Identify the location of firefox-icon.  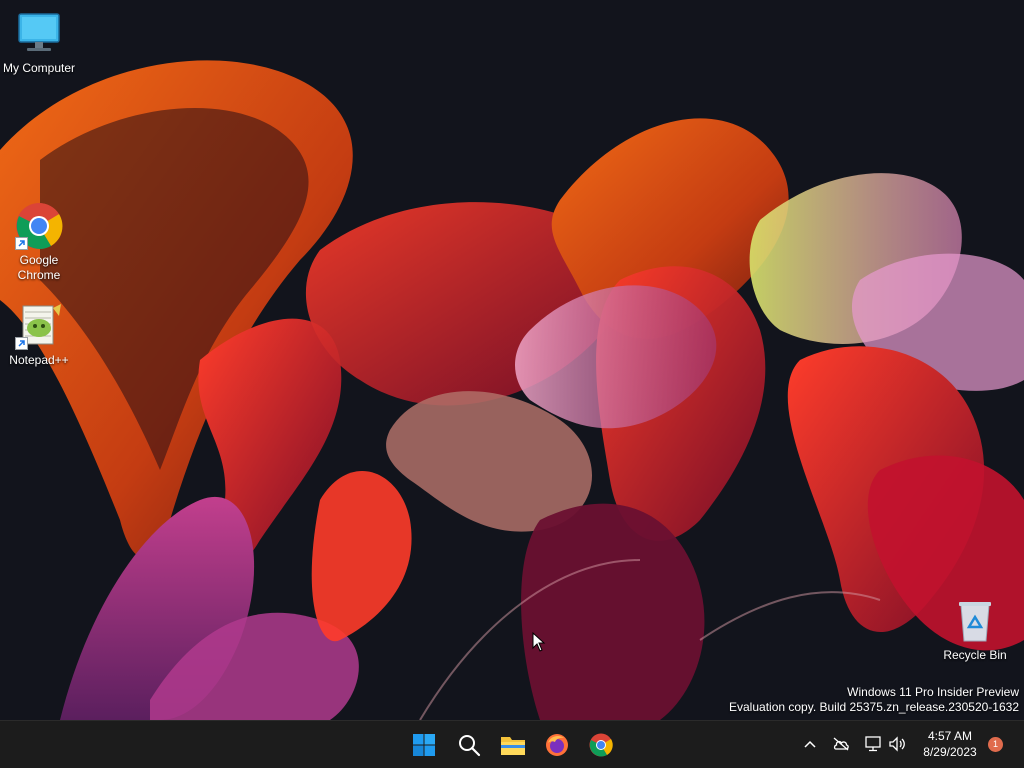
(557, 745).